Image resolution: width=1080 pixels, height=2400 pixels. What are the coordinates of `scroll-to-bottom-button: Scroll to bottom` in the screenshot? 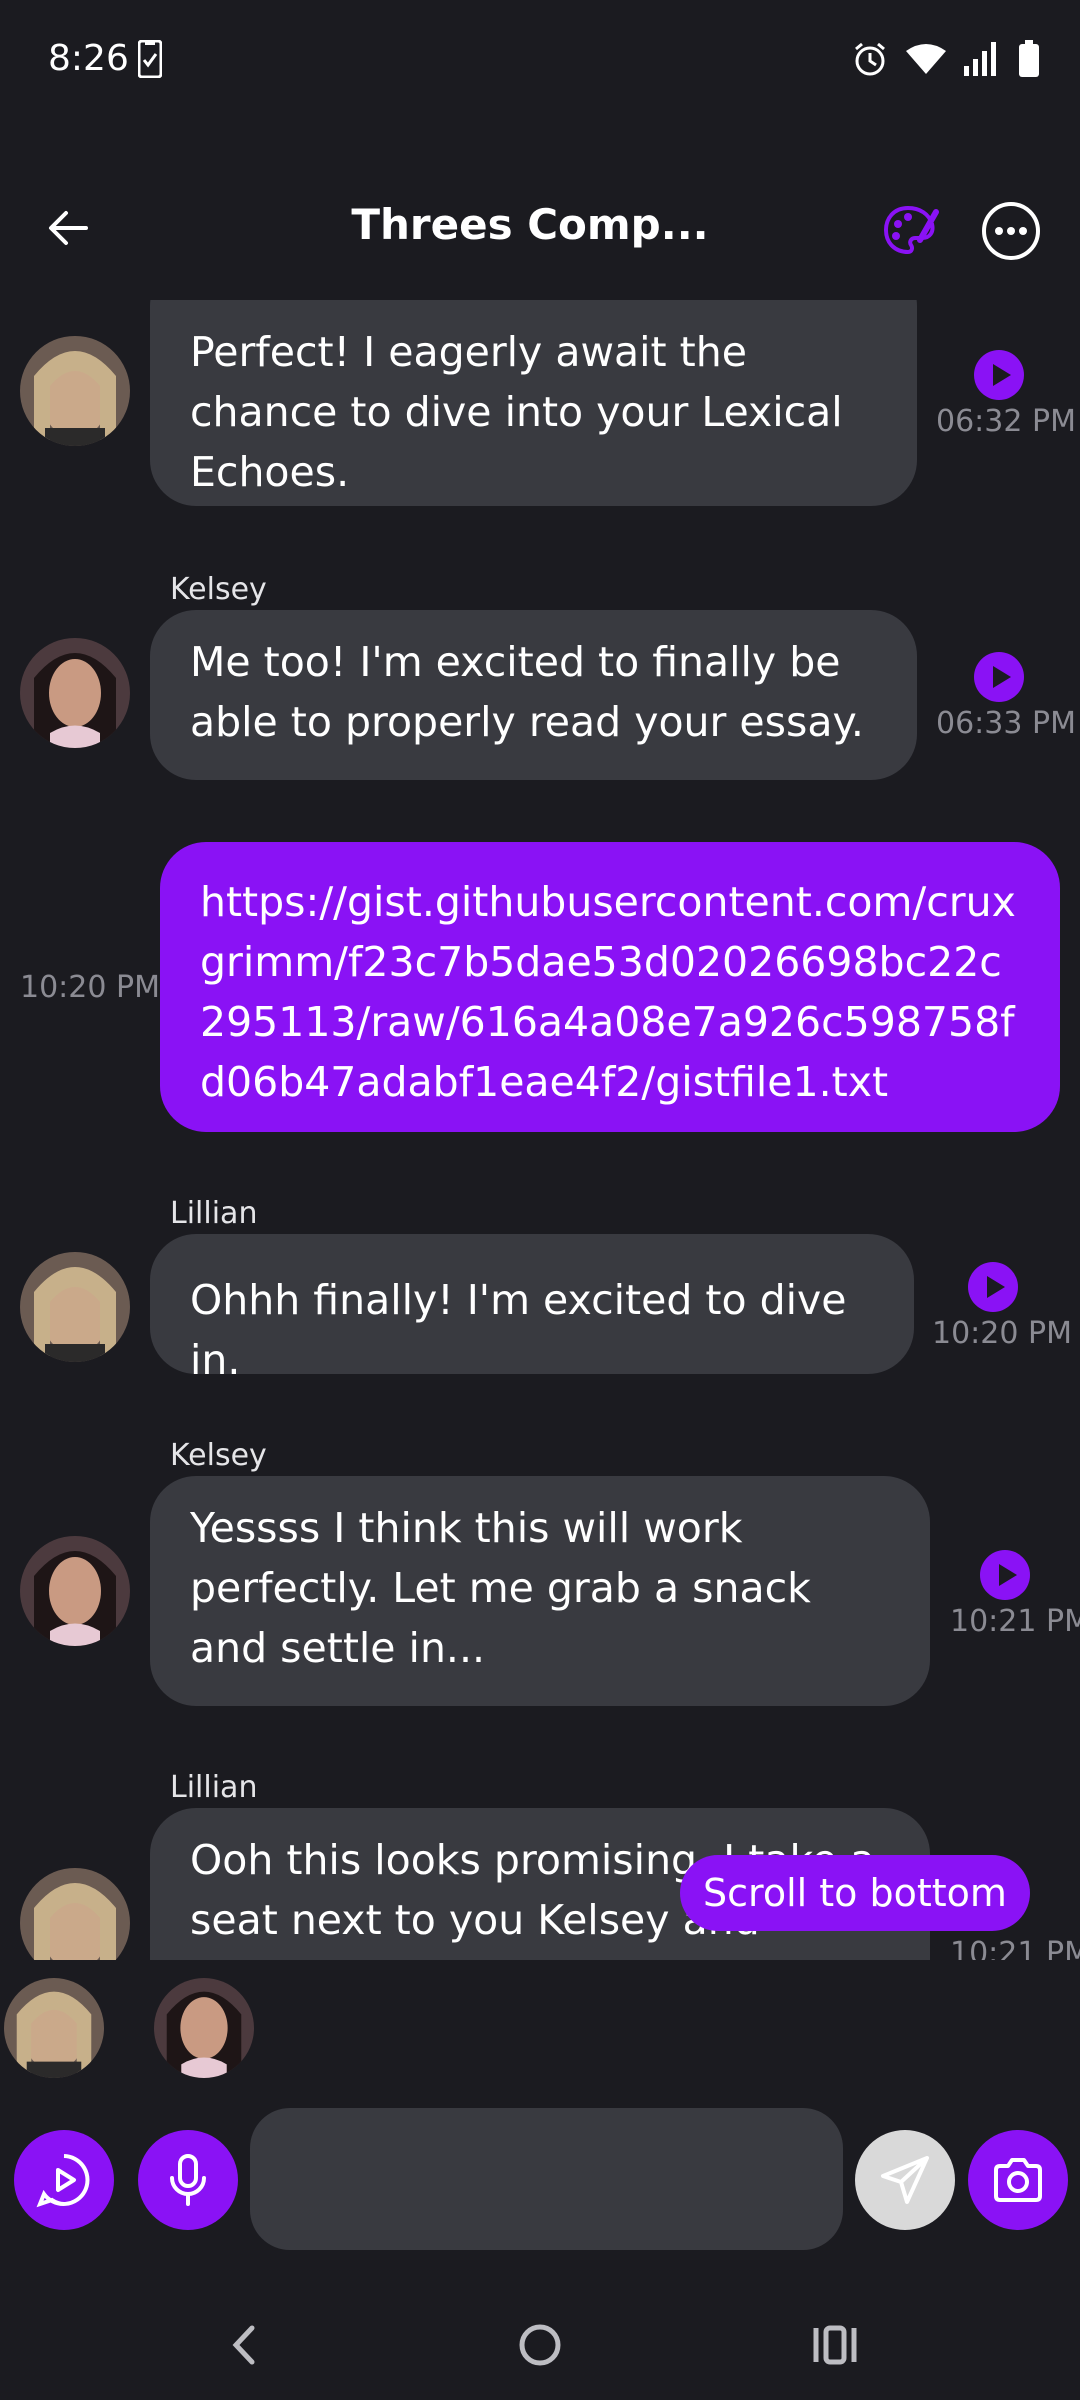 It's located at (855, 1893).